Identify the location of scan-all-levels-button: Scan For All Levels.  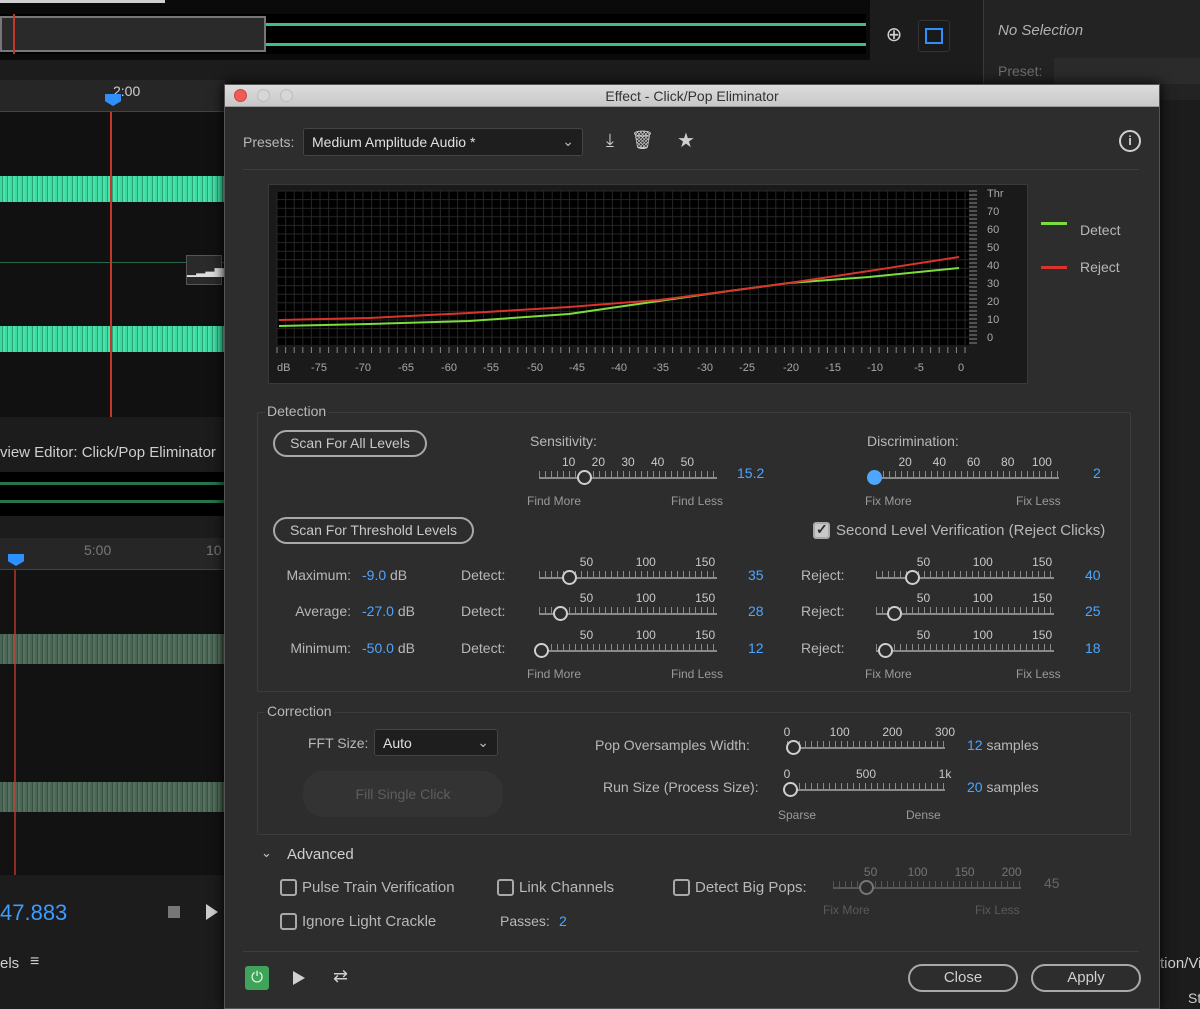
(350, 443).